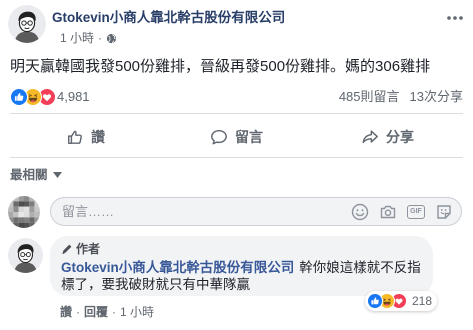 This screenshot has width=473, height=330. Describe the element at coordinates (388, 212) in the screenshot. I see `camera-icon` at that location.